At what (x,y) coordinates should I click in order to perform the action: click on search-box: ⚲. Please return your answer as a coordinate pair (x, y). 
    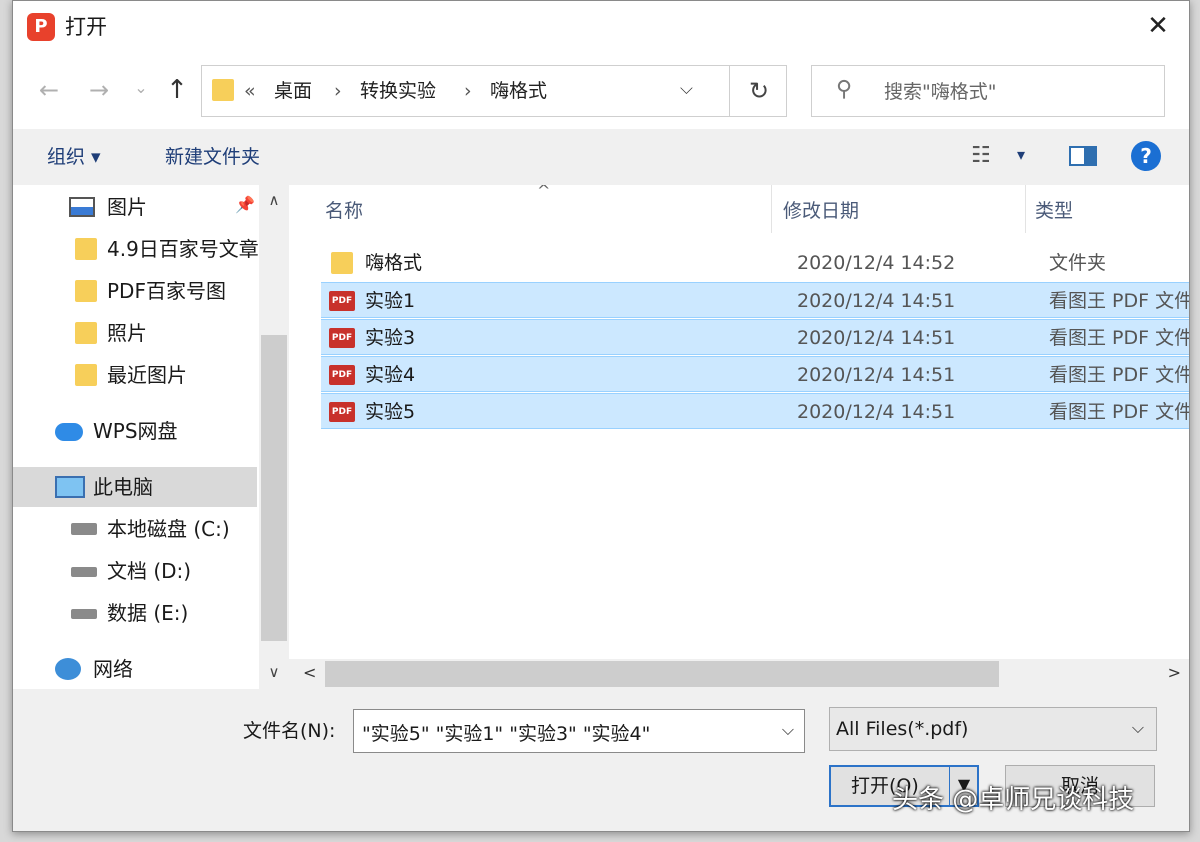
    Looking at the image, I should click on (988, 91).